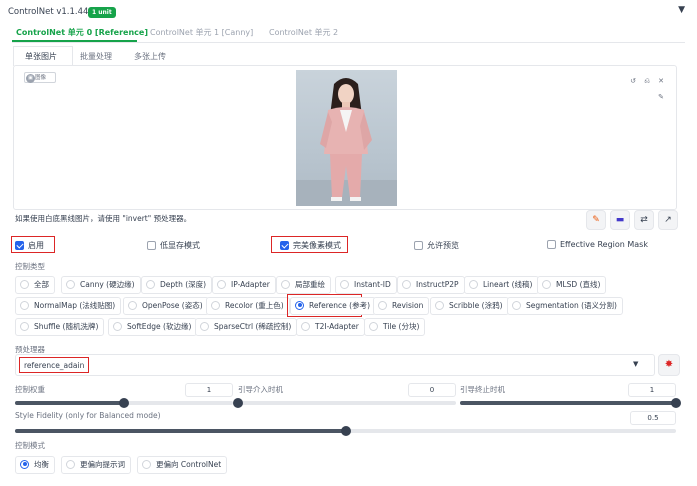 Image resolution: width=697 pixels, height=486 pixels. I want to click on control-mode-controlnet: 更偏向 ControlNet, so click(182, 465).